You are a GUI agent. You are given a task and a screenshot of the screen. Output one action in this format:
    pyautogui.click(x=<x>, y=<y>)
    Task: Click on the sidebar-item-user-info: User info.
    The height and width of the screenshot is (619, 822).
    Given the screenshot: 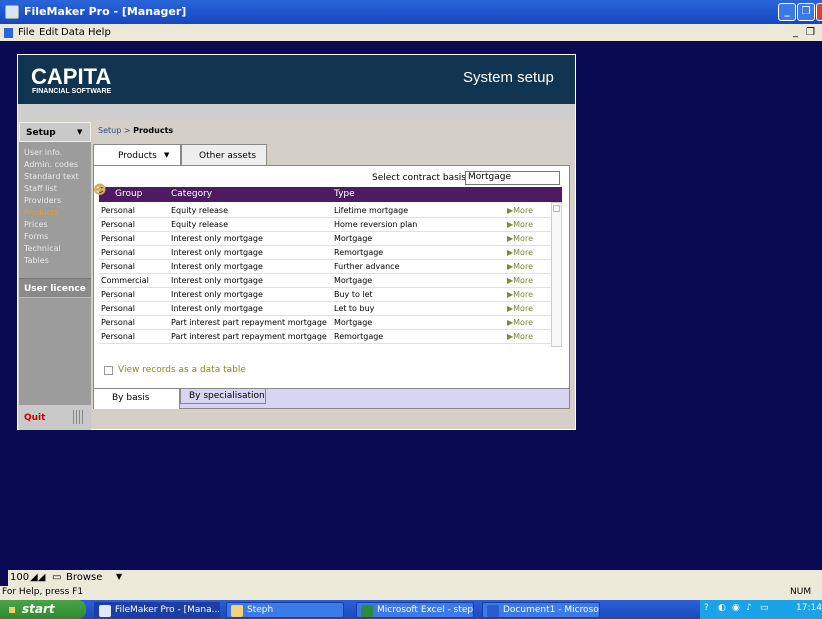 What is the action you would take?
    pyautogui.click(x=43, y=152)
    